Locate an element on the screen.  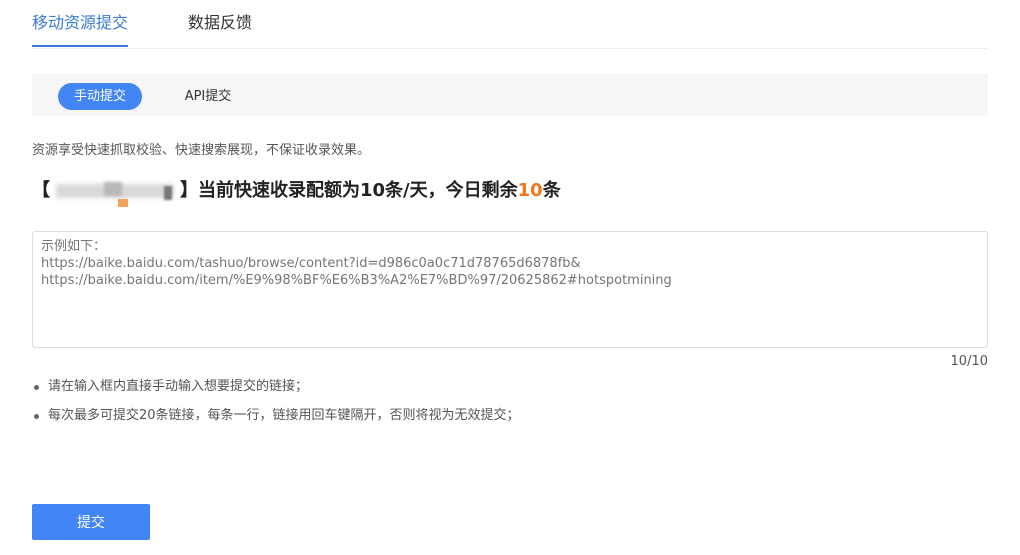
rule-item: 请在输入框内直接手动输入想要提交的链接； is located at coordinates (276, 387).